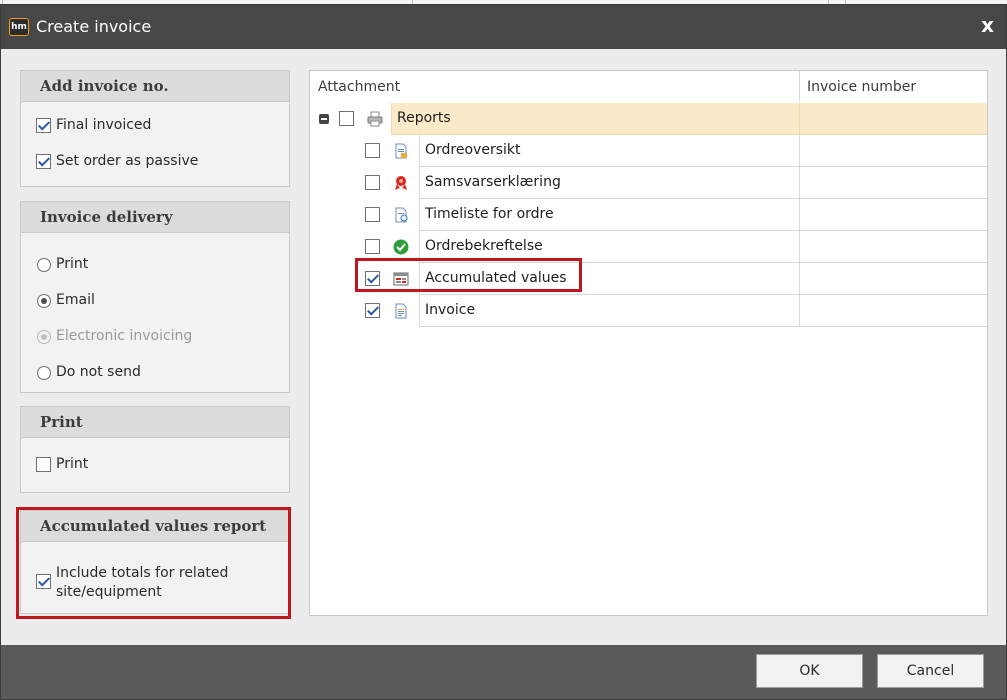 The width and height of the screenshot is (1007, 700). What do you see at coordinates (893, 311) in the screenshot?
I see `invoice-invoice-cell` at bounding box center [893, 311].